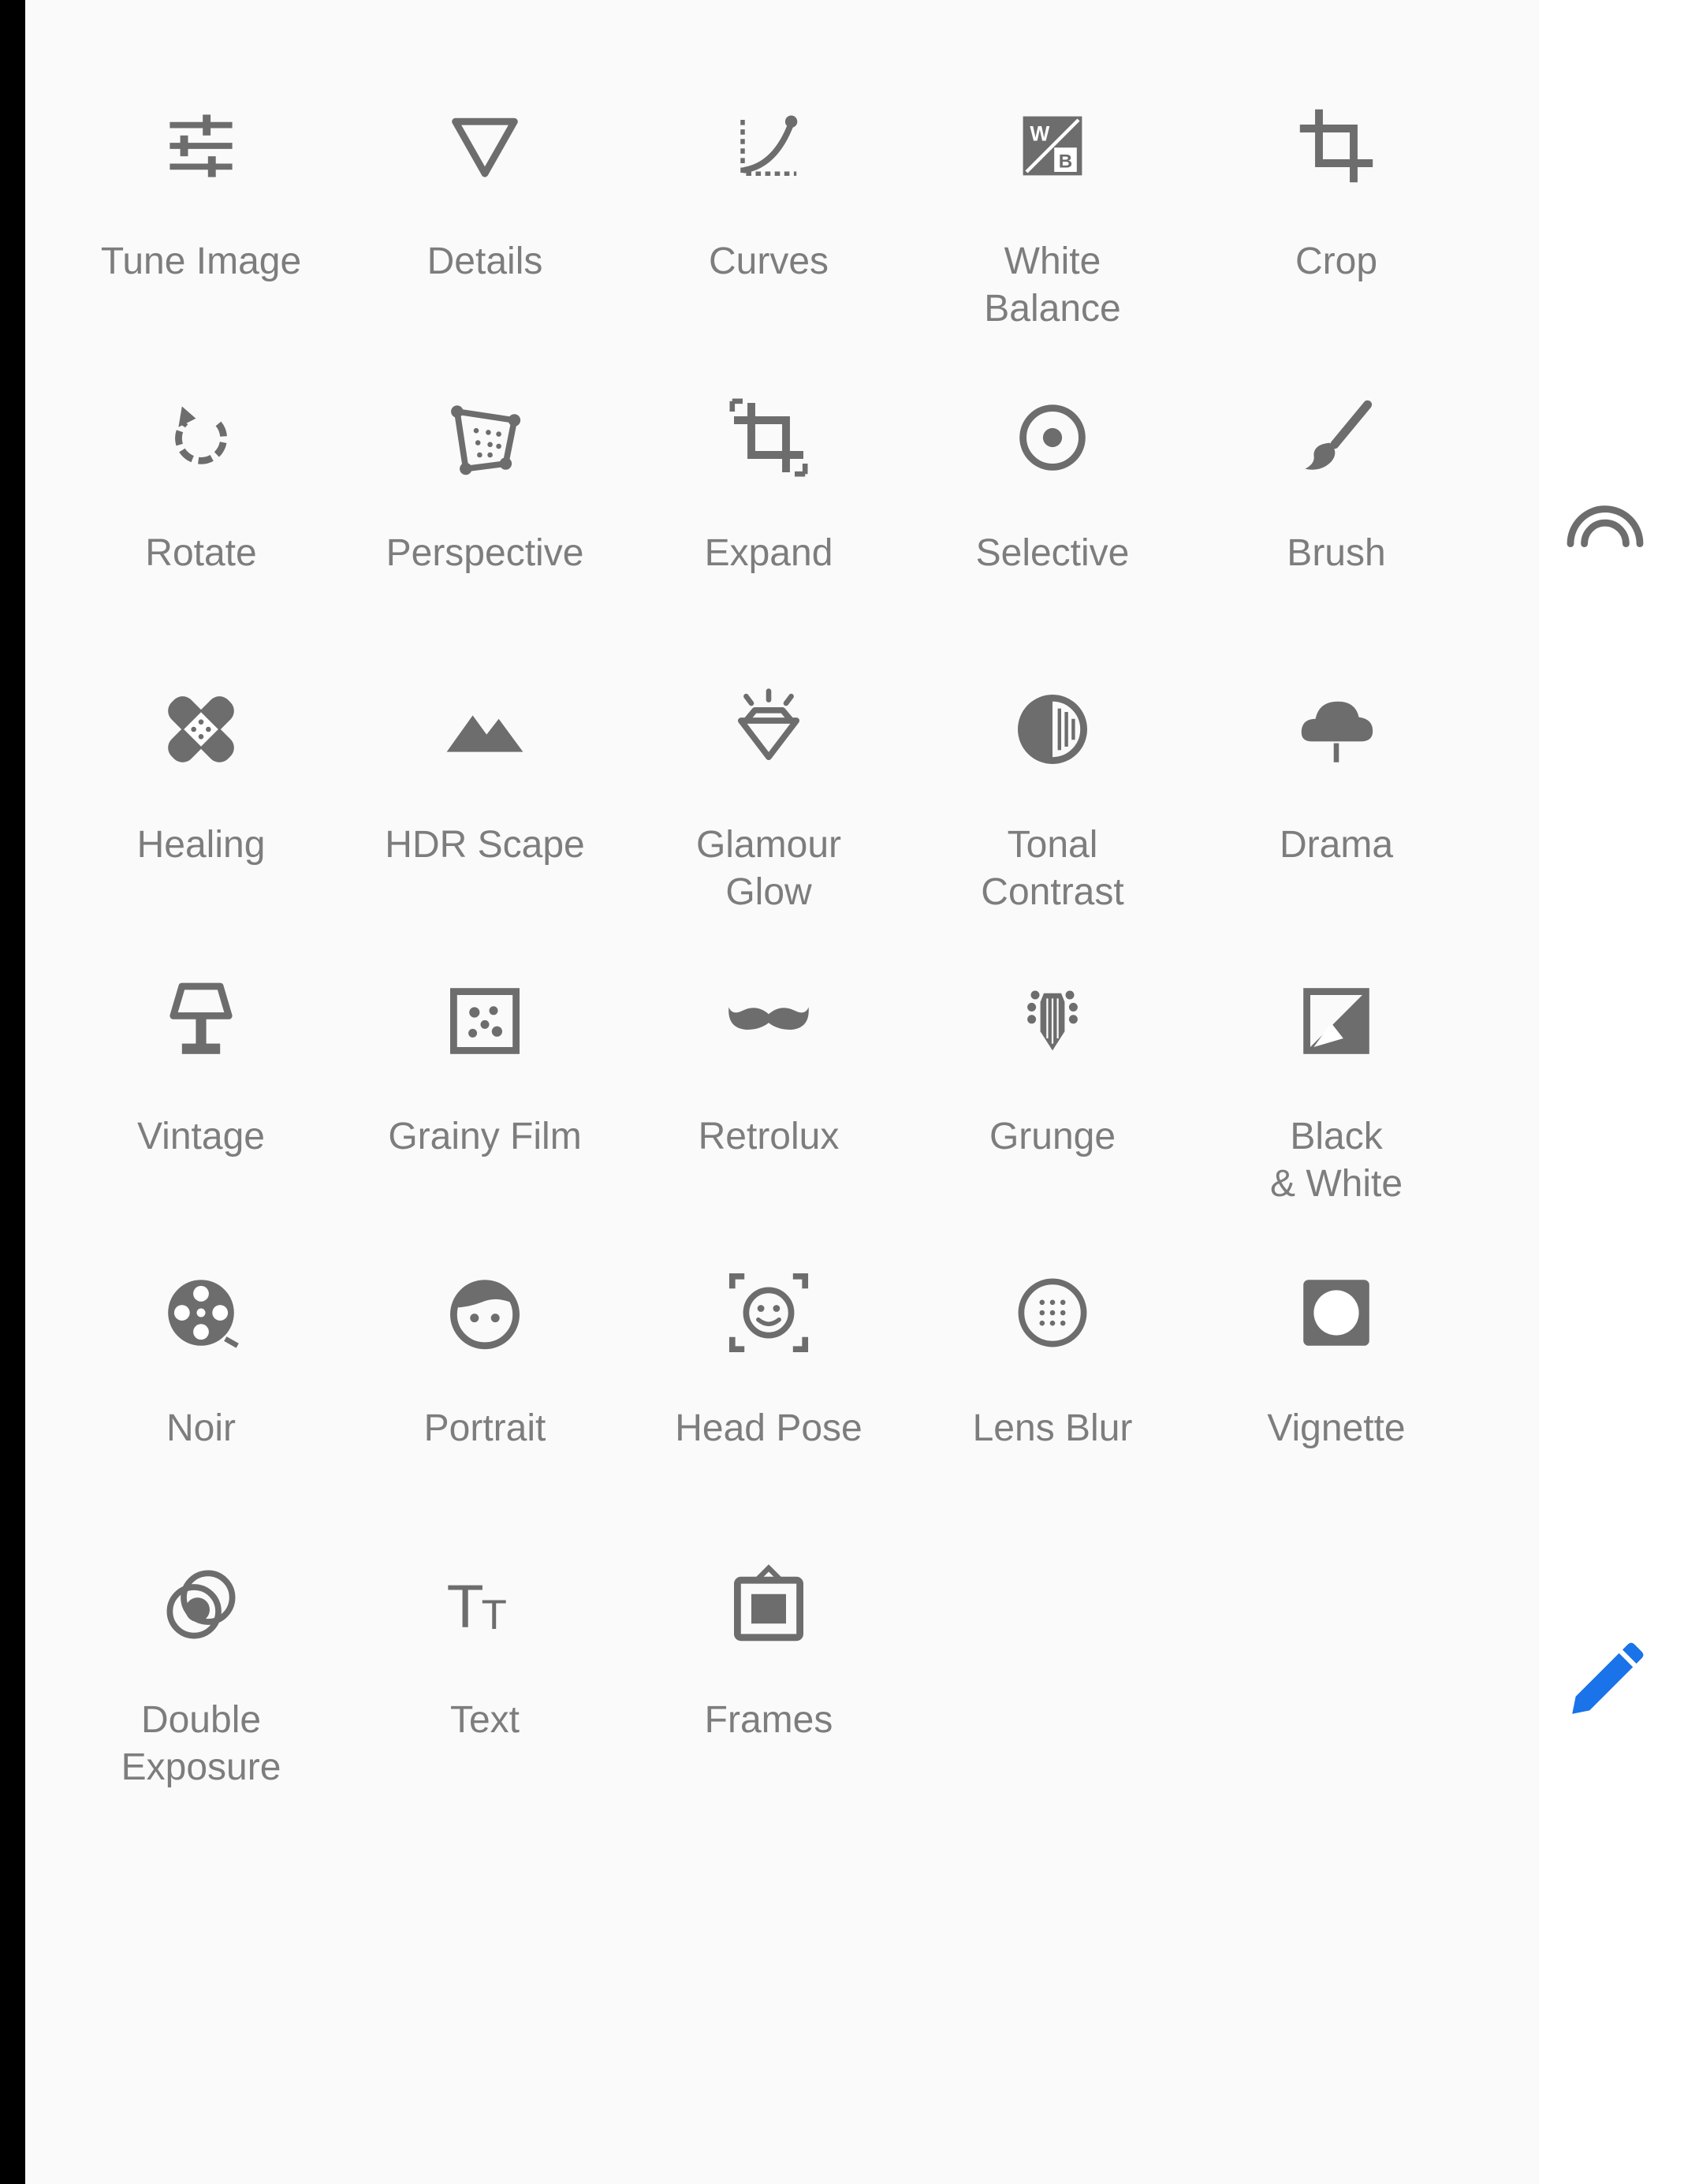  What do you see at coordinates (769, 528) in the screenshot?
I see `tool-expand: Expand` at bounding box center [769, 528].